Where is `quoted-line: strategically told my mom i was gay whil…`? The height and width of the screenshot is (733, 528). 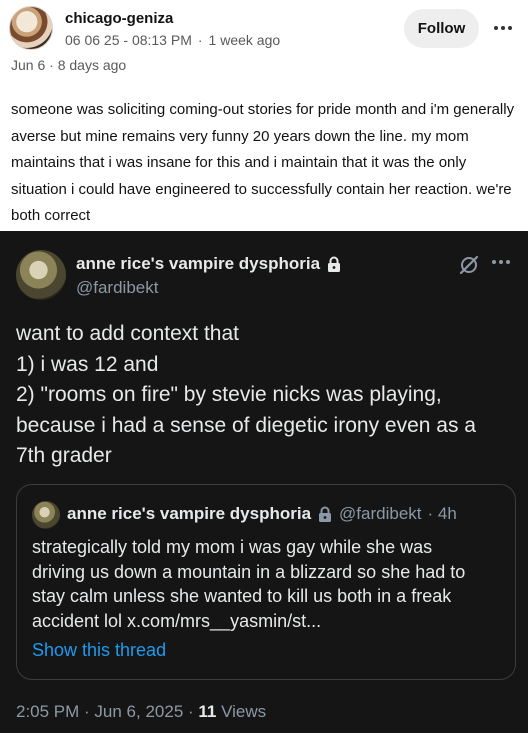
quoted-line: strategically told my mom i was gay whil… is located at coordinates (232, 547).